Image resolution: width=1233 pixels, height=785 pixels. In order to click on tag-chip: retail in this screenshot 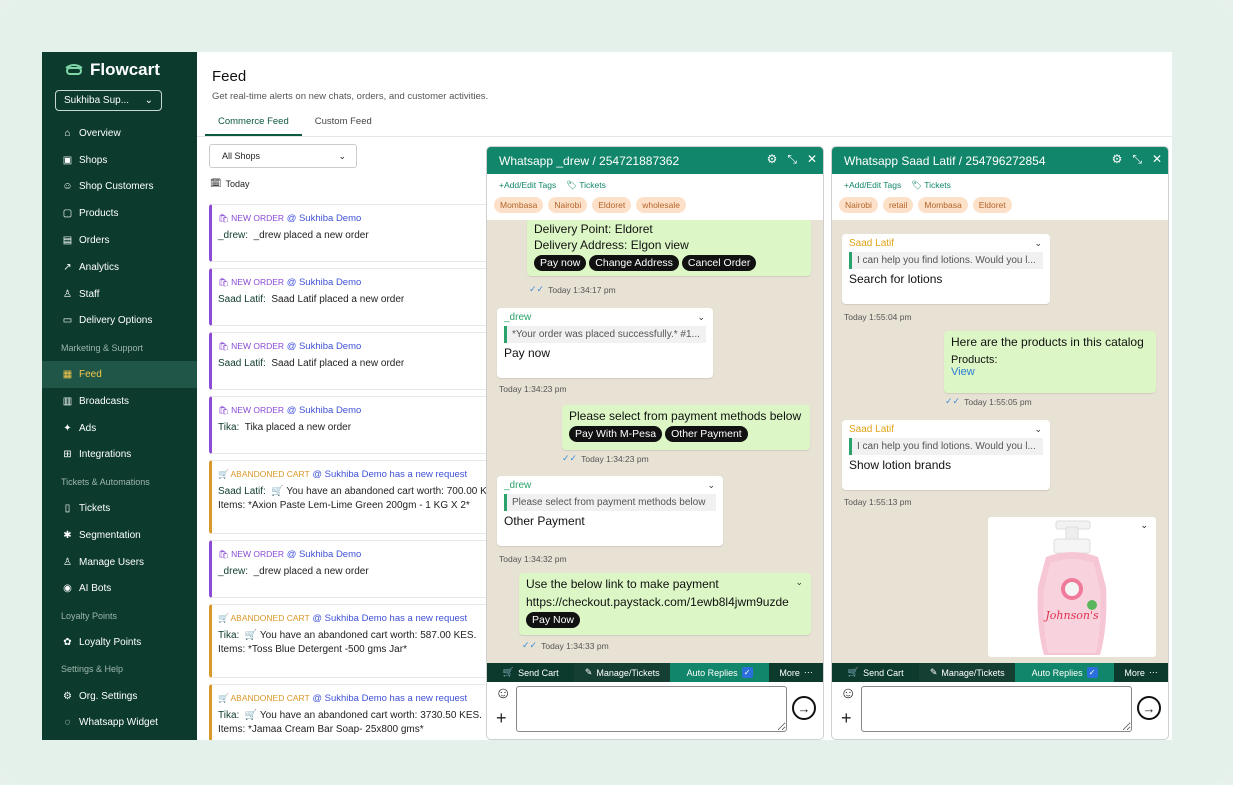, I will do `click(898, 205)`.